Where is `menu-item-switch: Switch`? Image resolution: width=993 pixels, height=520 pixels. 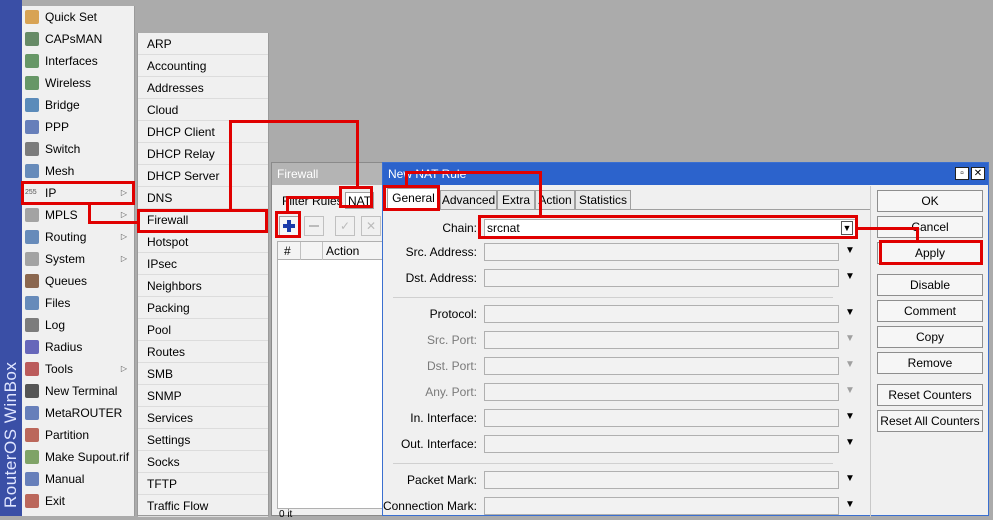 menu-item-switch: Switch is located at coordinates (78, 149).